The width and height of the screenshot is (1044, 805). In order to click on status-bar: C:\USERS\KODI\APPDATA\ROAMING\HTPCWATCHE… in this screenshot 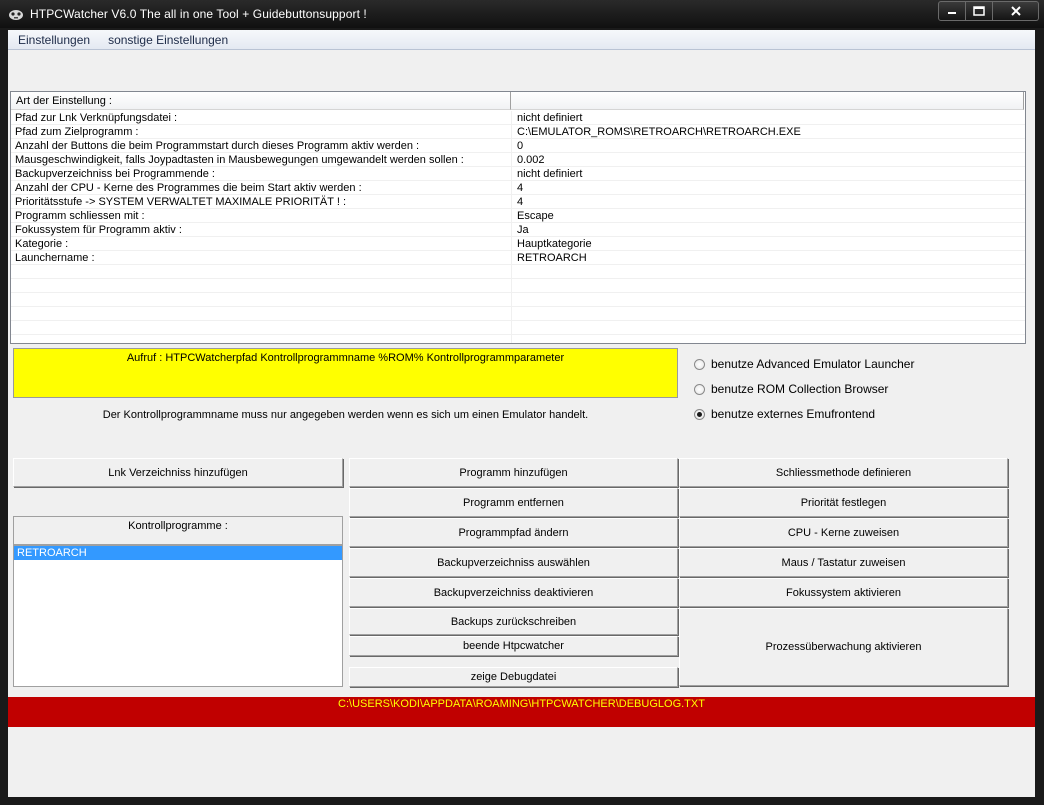, I will do `click(521, 712)`.